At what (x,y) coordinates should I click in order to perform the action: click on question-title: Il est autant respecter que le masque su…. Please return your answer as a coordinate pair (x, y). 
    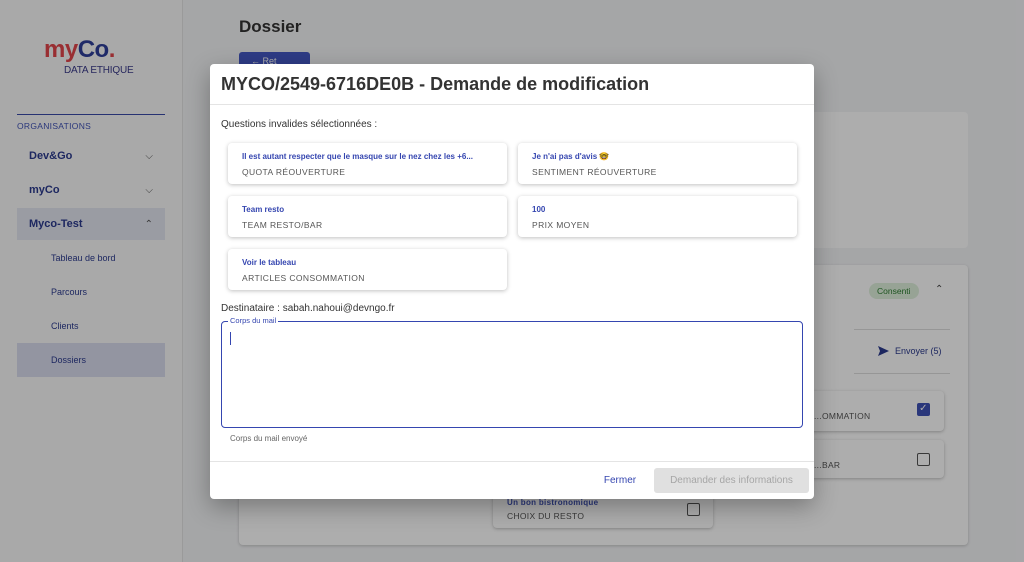
    Looking at the image, I should click on (357, 156).